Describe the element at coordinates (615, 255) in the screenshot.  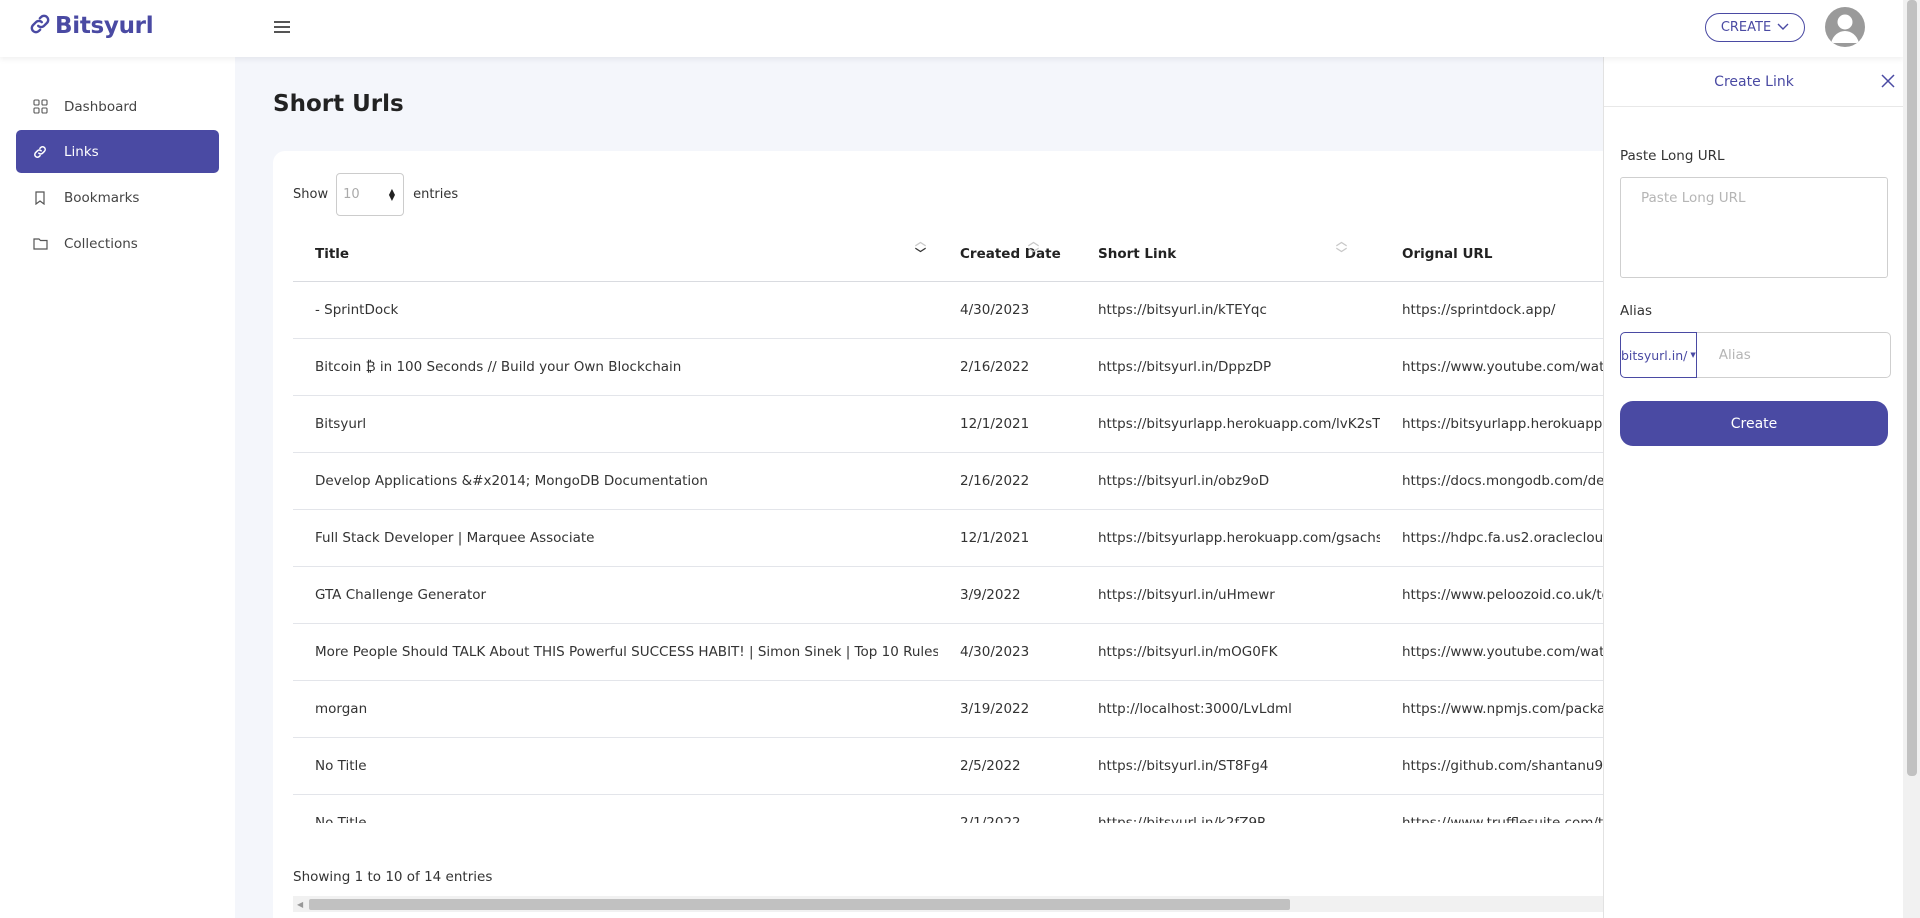
I see `column-header-title: Title ︿ ﹀` at that location.